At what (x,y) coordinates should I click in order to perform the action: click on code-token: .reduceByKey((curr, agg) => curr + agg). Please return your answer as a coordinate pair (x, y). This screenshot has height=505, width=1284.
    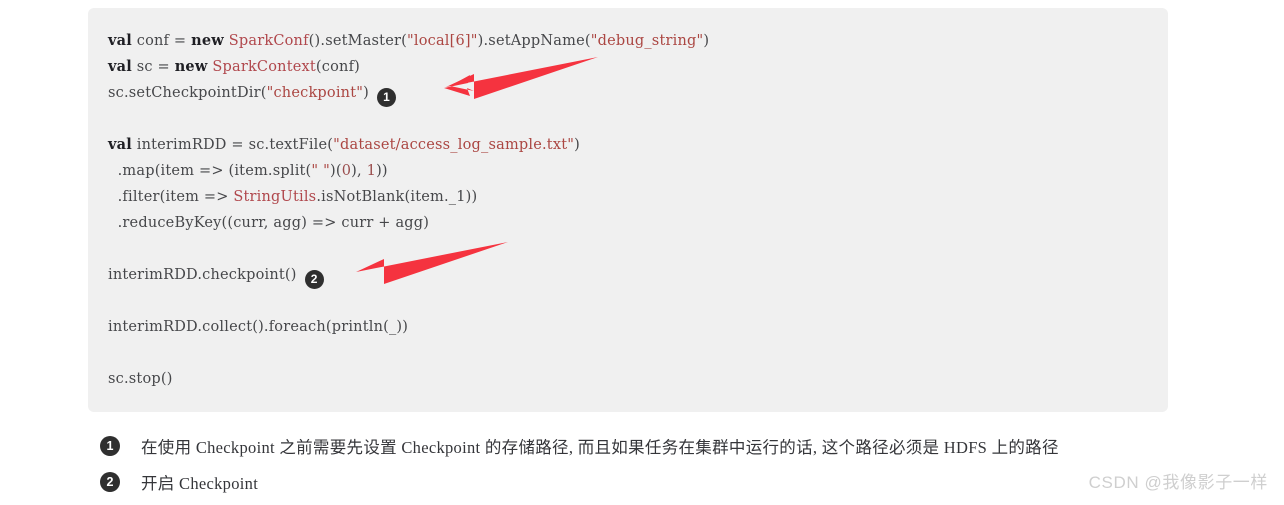
    Looking at the image, I should click on (269, 223).